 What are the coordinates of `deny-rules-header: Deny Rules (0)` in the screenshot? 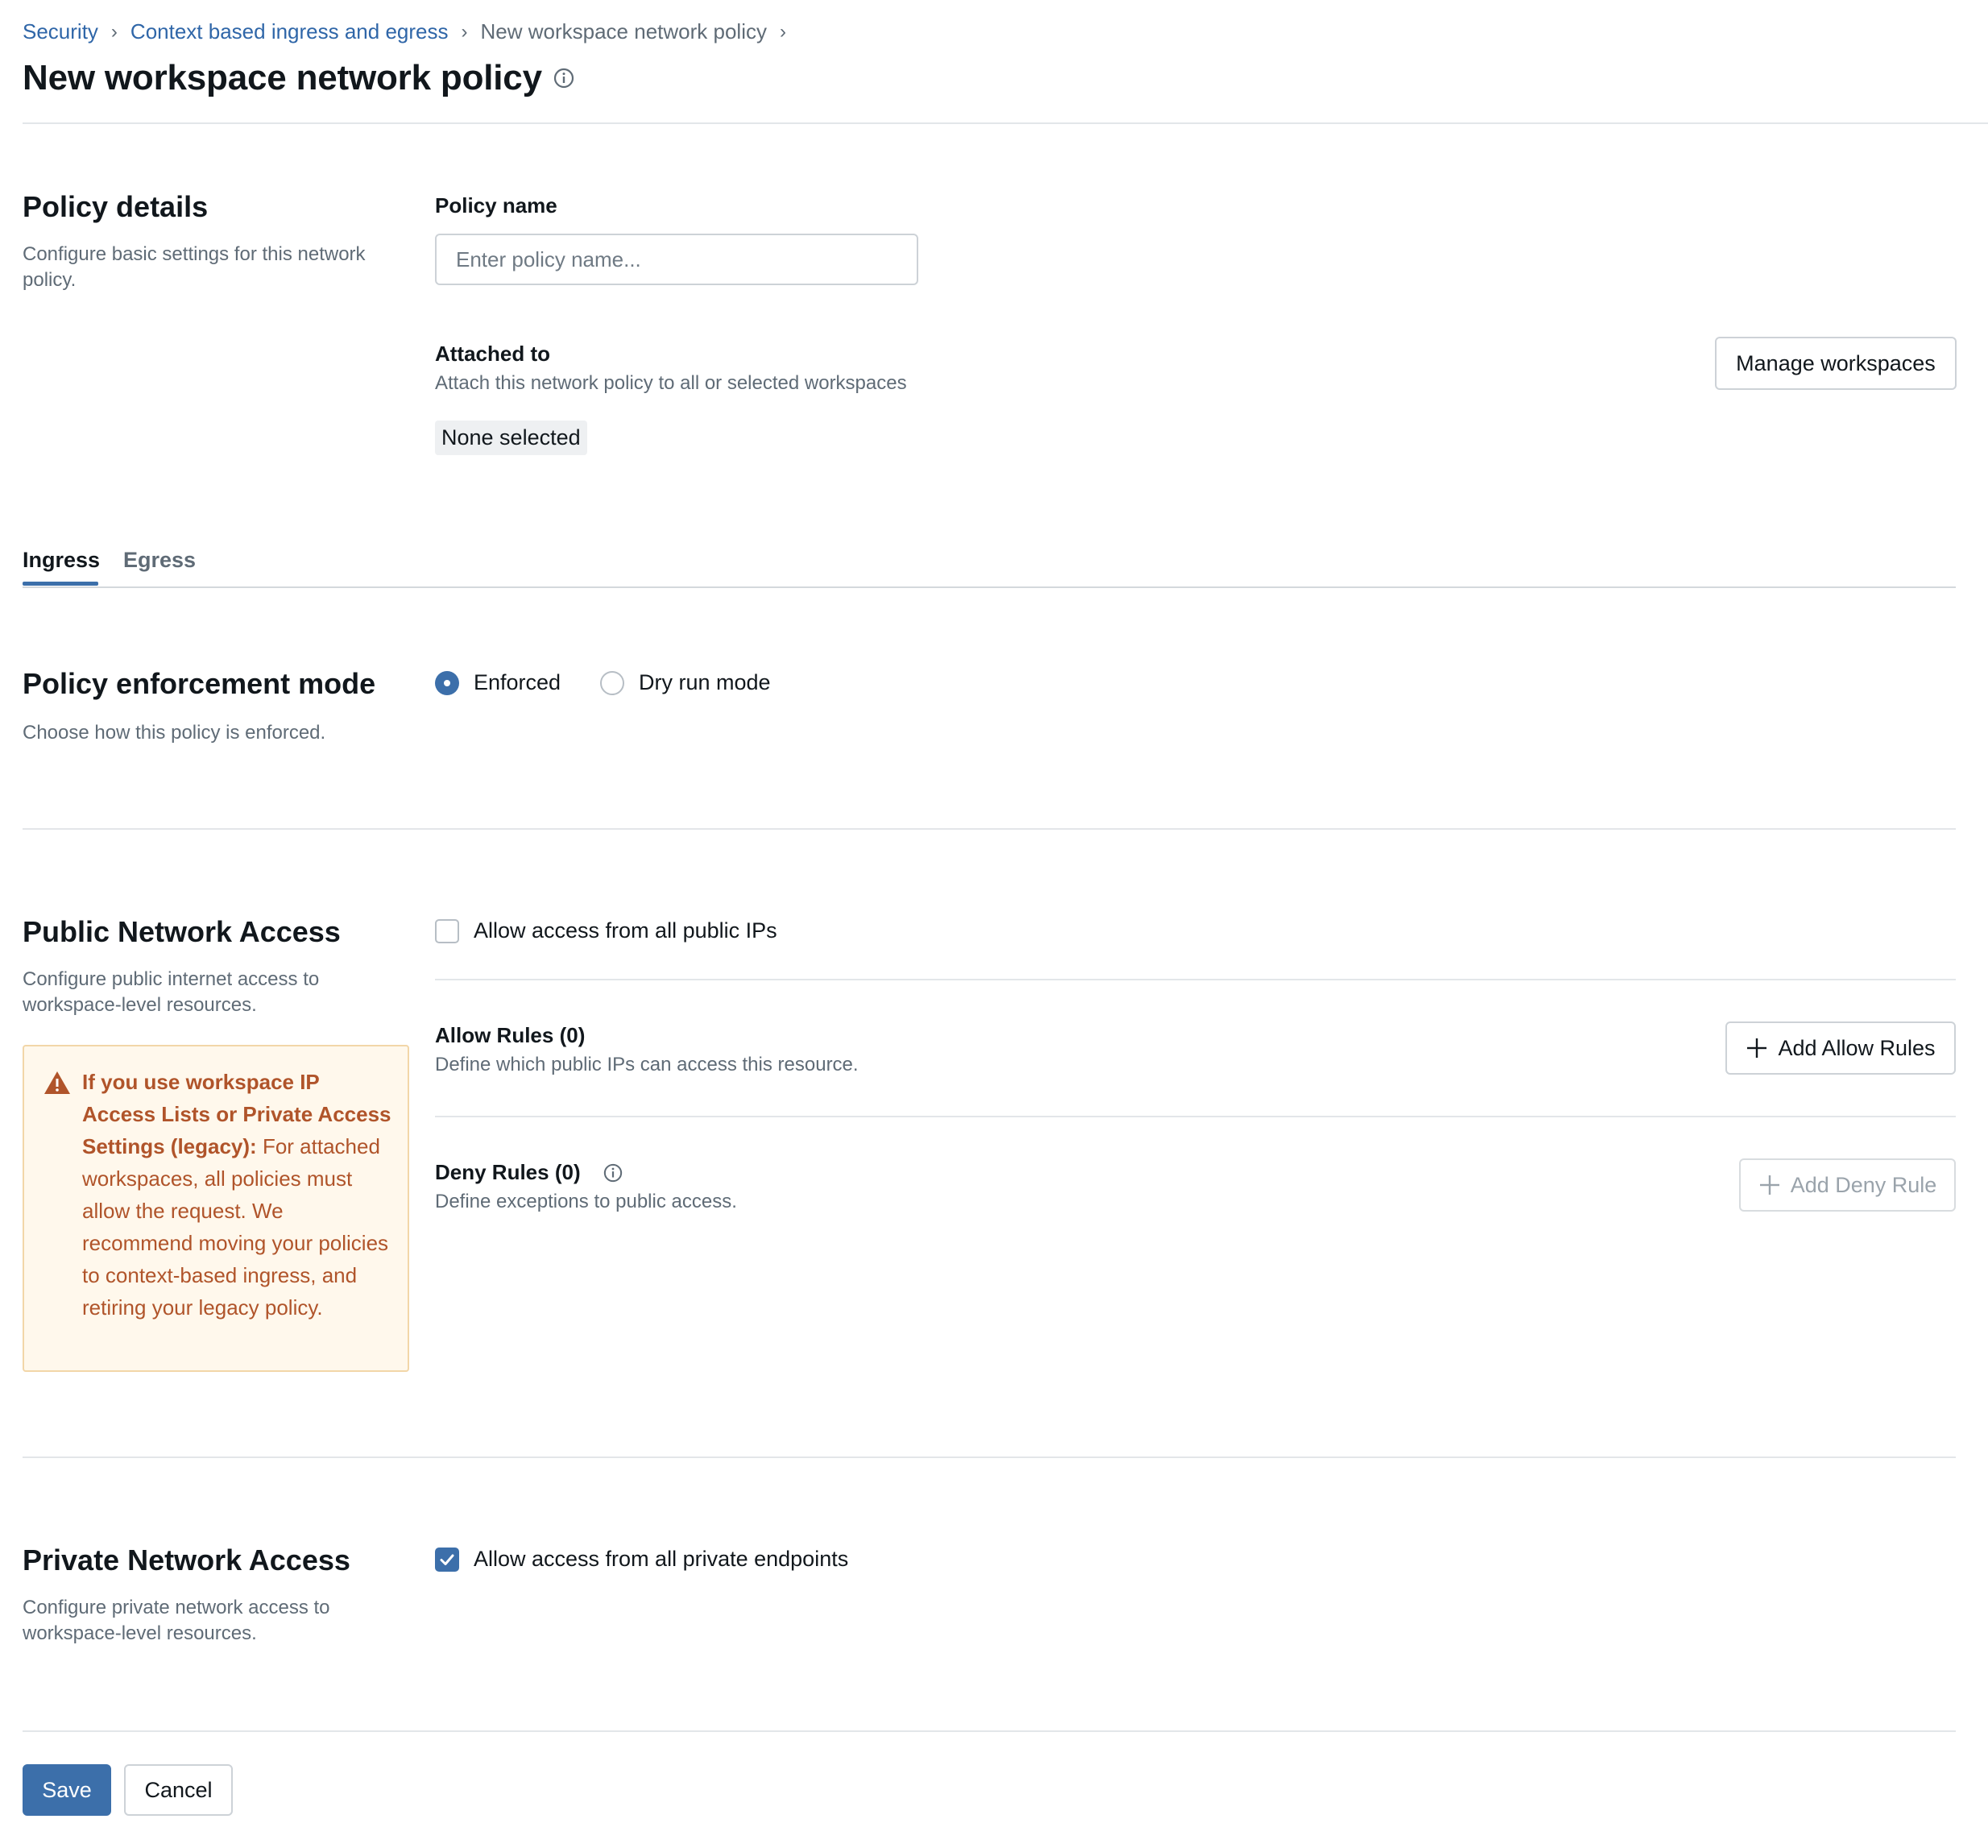 It's located at (529, 1173).